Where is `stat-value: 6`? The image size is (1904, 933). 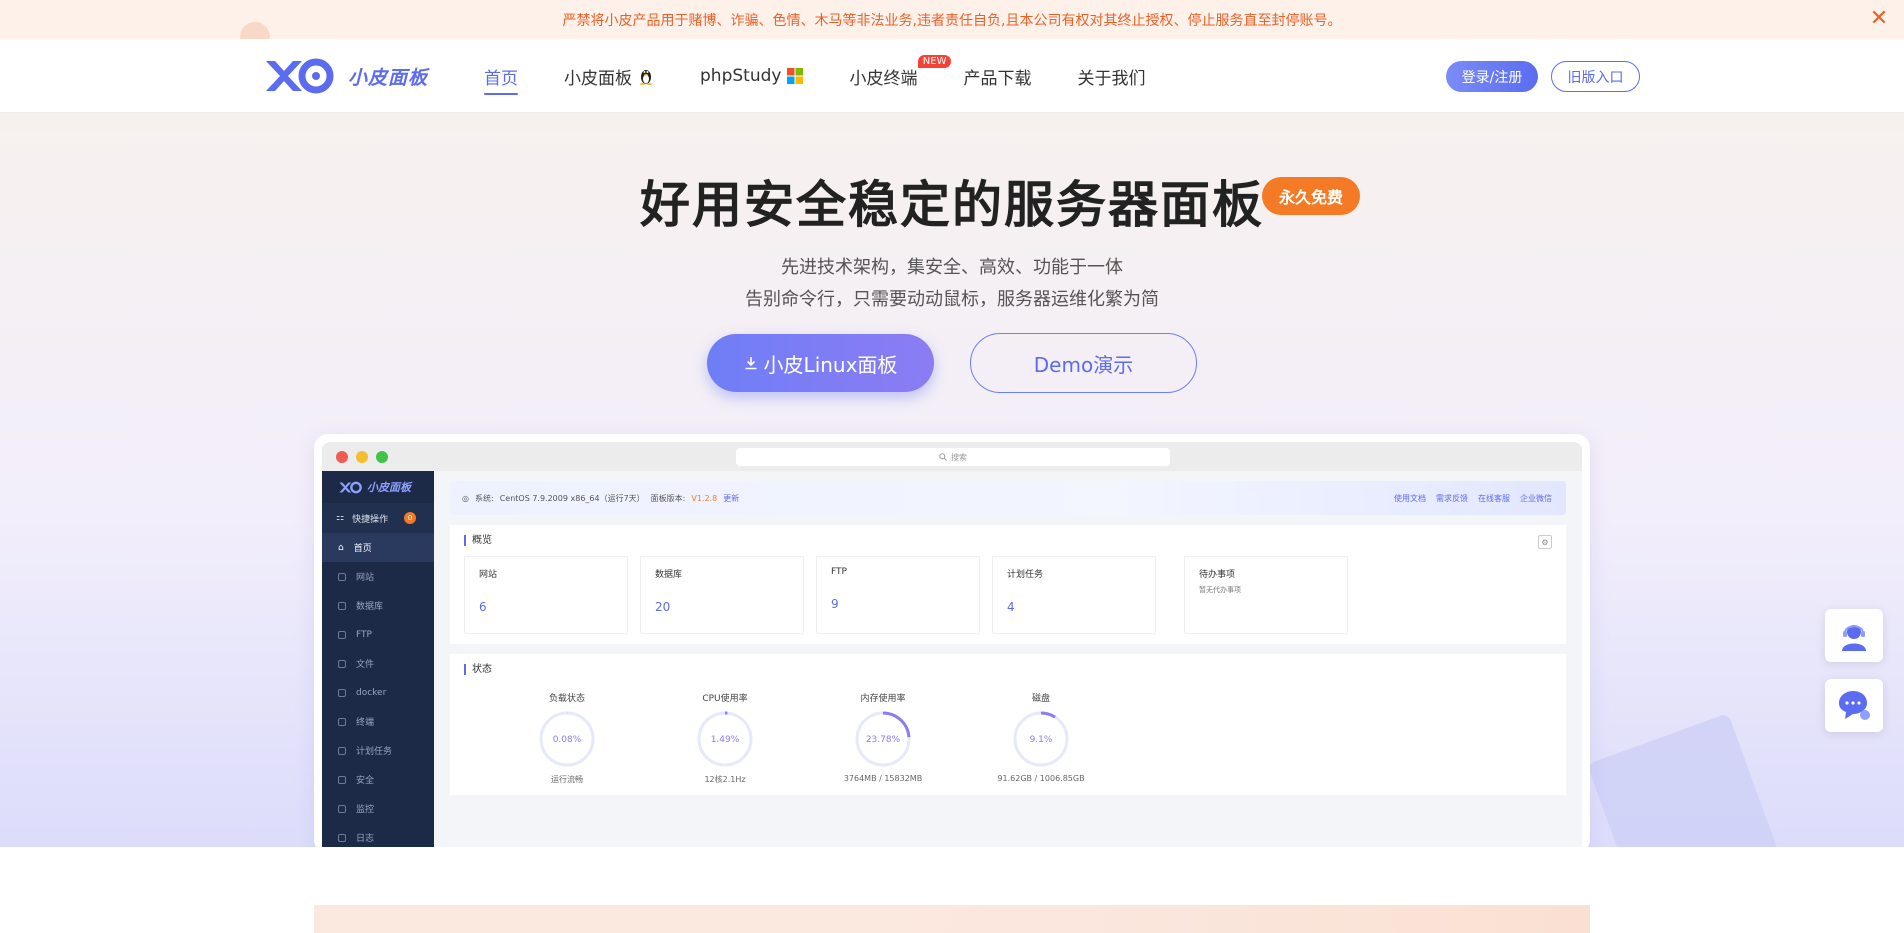 stat-value: 6 is located at coordinates (483, 607).